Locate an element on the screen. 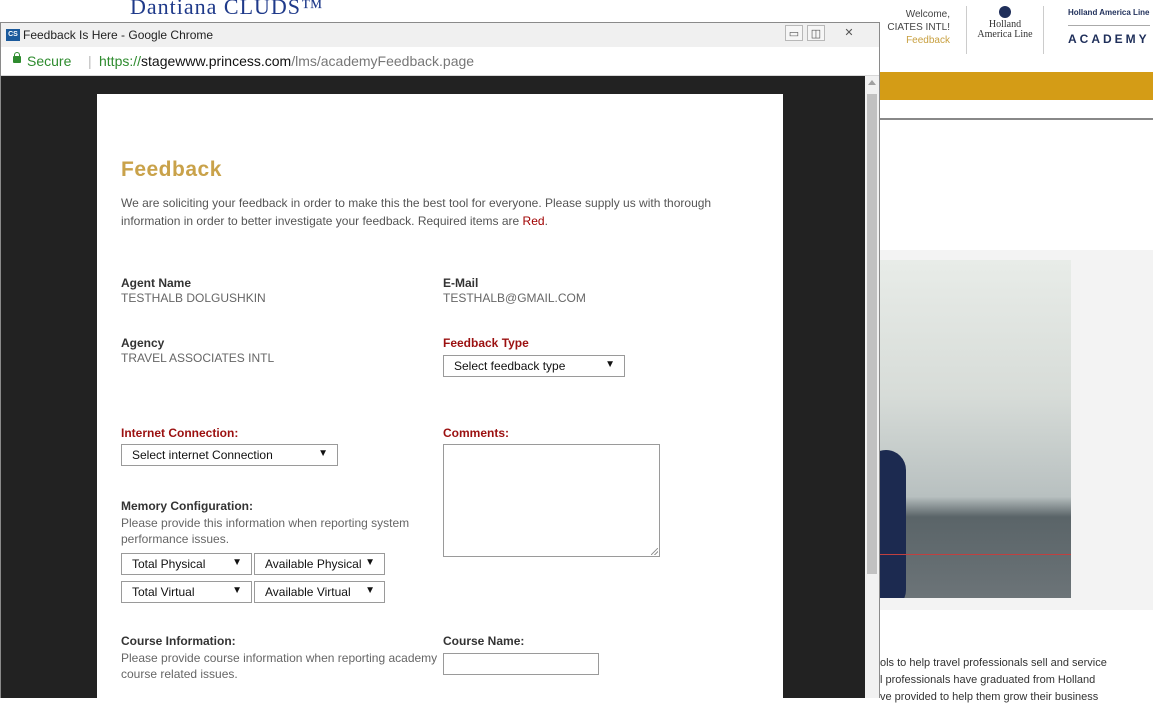 Image resolution: width=1153 pixels, height=706 pixels. scrollbar-thumb is located at coordinates (872, 334).